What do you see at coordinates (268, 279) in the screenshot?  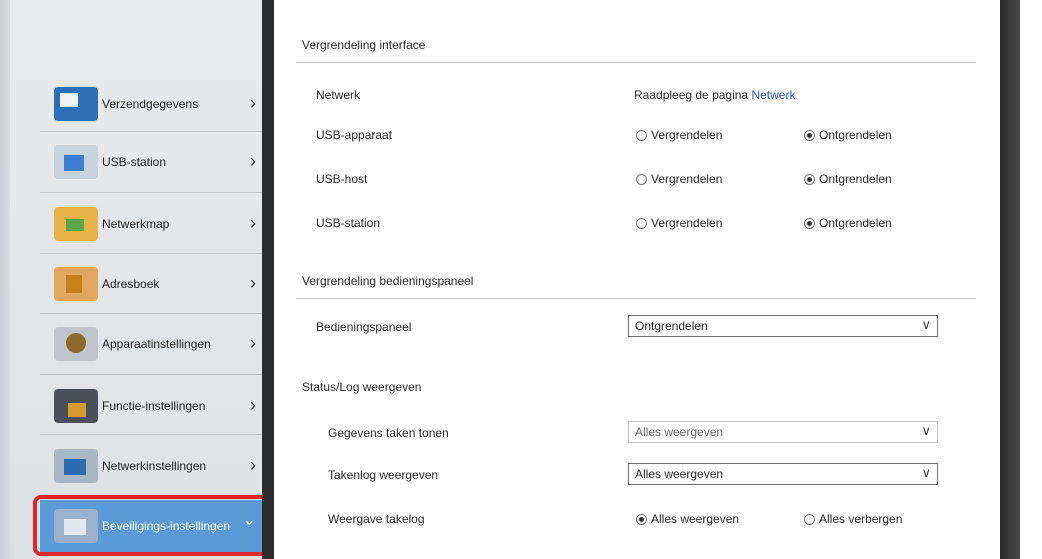 I see `sidebar-divider-bar` at bounding box center [268, 279].